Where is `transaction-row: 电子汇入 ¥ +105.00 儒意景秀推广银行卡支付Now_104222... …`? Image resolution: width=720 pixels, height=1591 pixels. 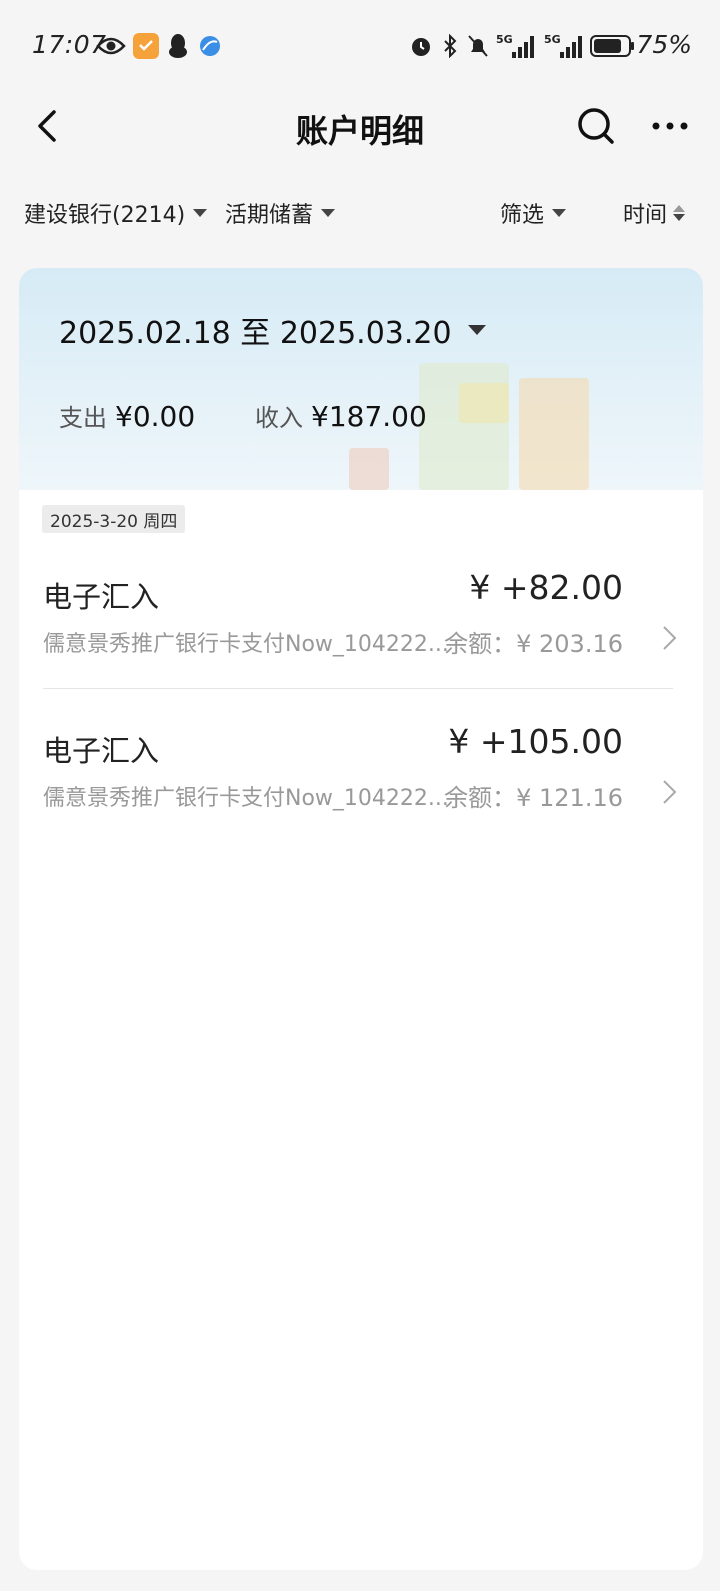
transaction-row: 电子汇入 ¥ +105.00 儒意景秀推广银行卡支付Now_104222... … is located at coordinates (361, 728).